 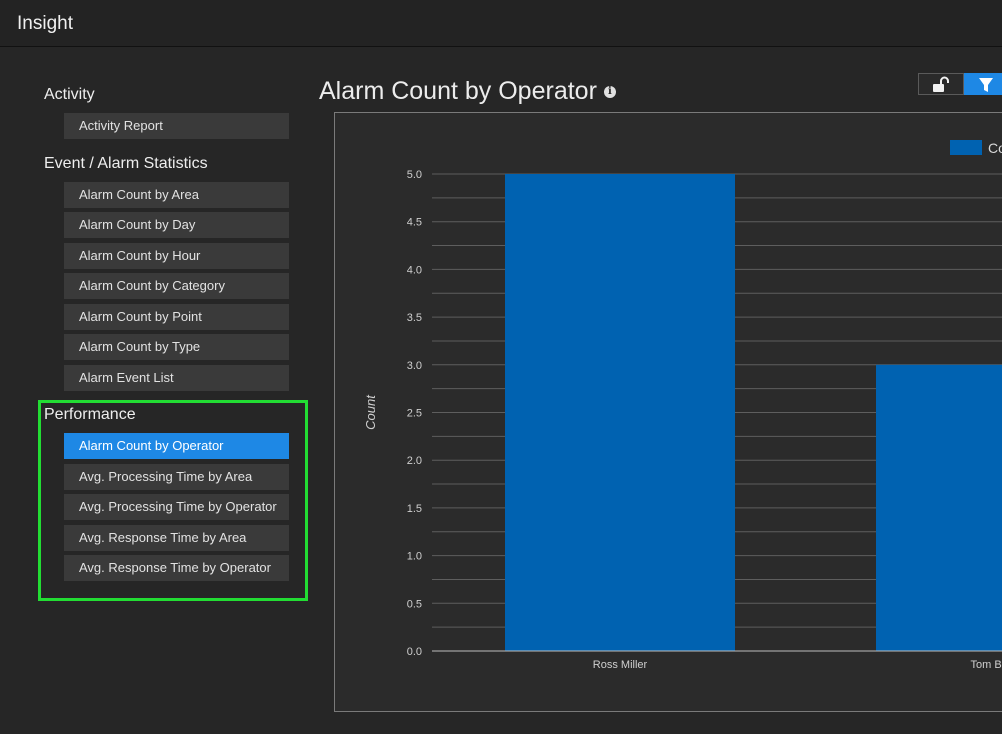 I want to click on nav-item-activity-report: Activity Report, so click(x=176, y=126).